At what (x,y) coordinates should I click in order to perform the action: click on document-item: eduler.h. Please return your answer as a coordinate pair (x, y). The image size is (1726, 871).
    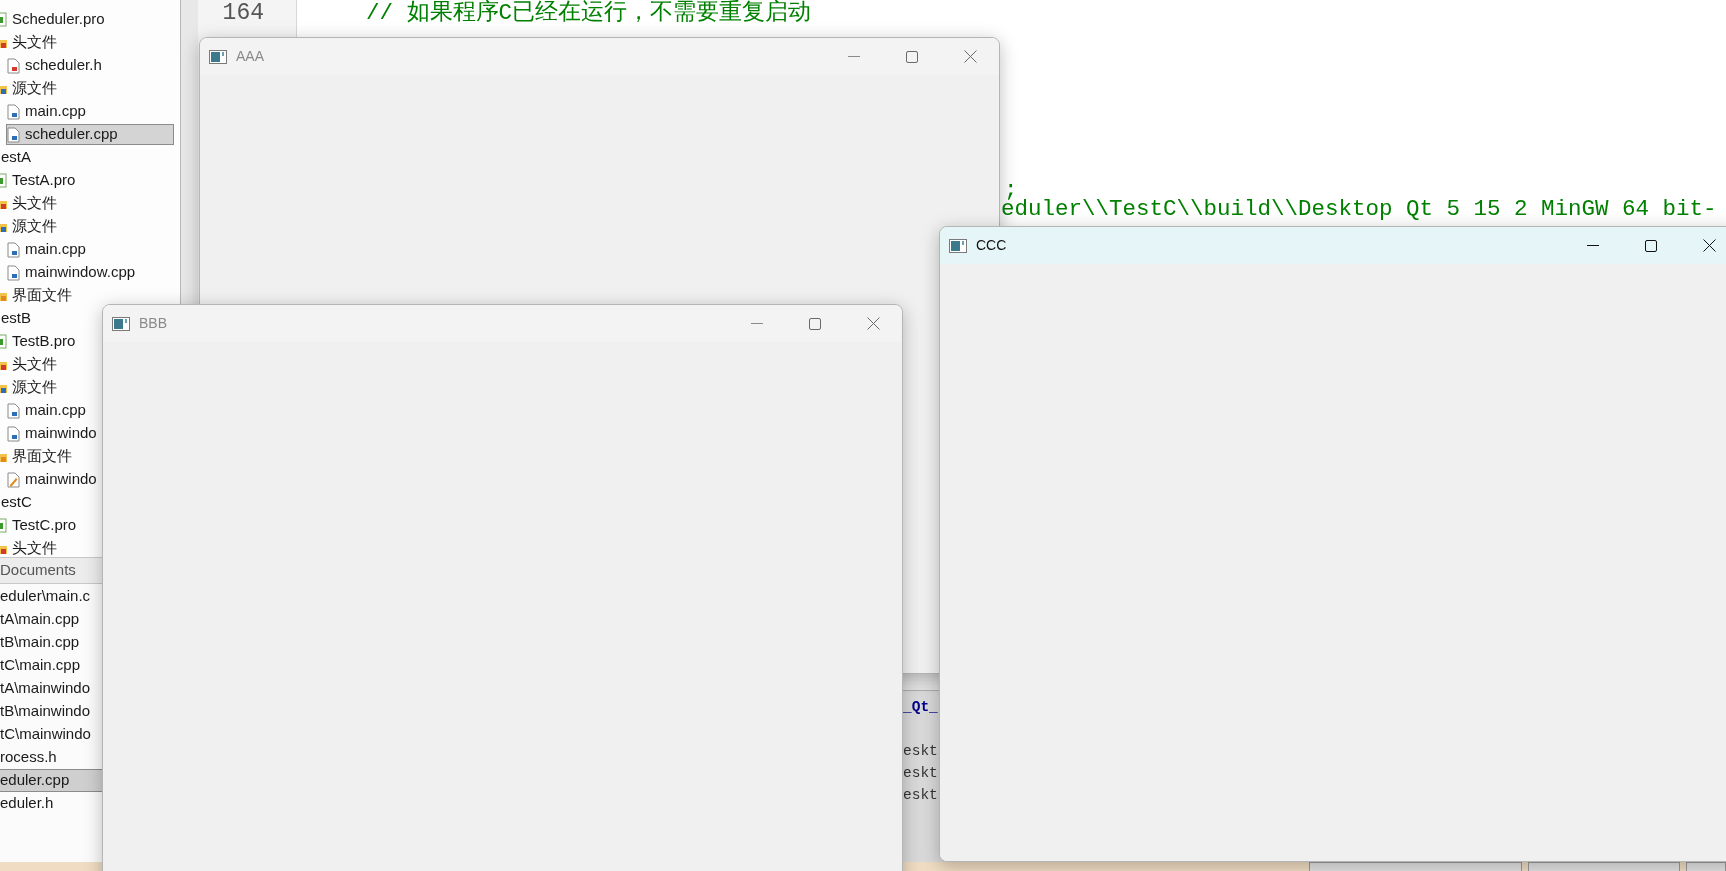
    Looking at the image, I should click on (27, 803).